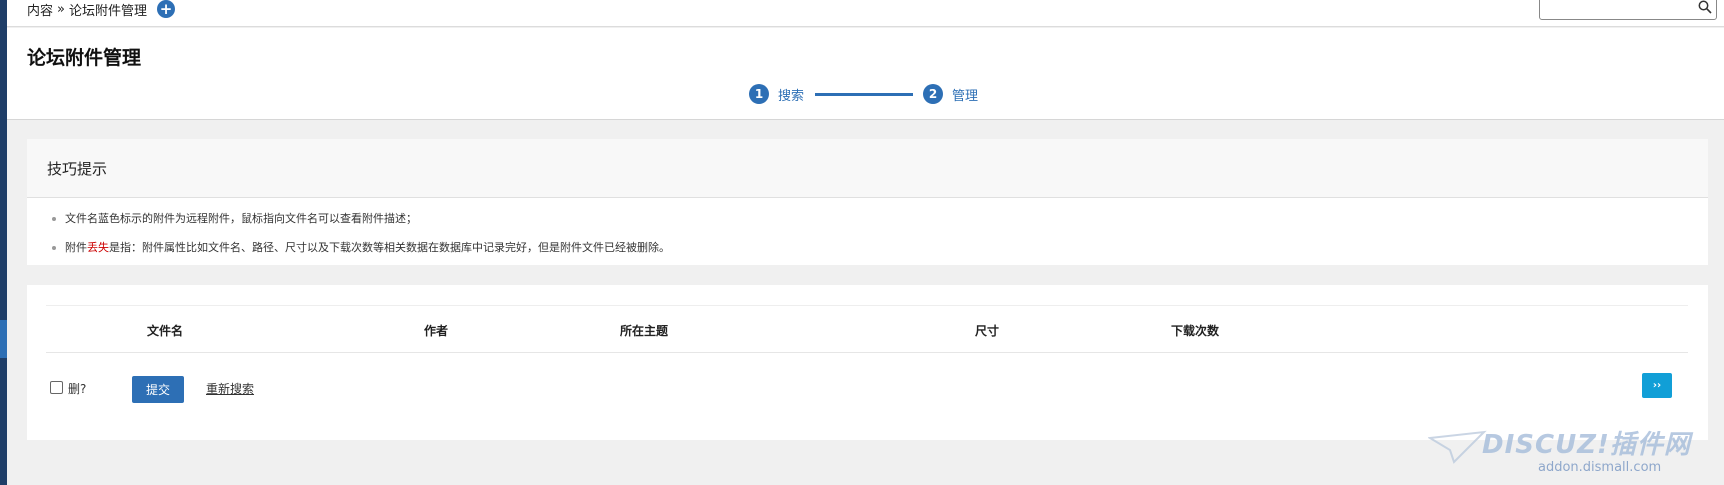 This screenshot has height=485, width=1724. I want to click on add-shortcut-icon: +, so click(166, 9).